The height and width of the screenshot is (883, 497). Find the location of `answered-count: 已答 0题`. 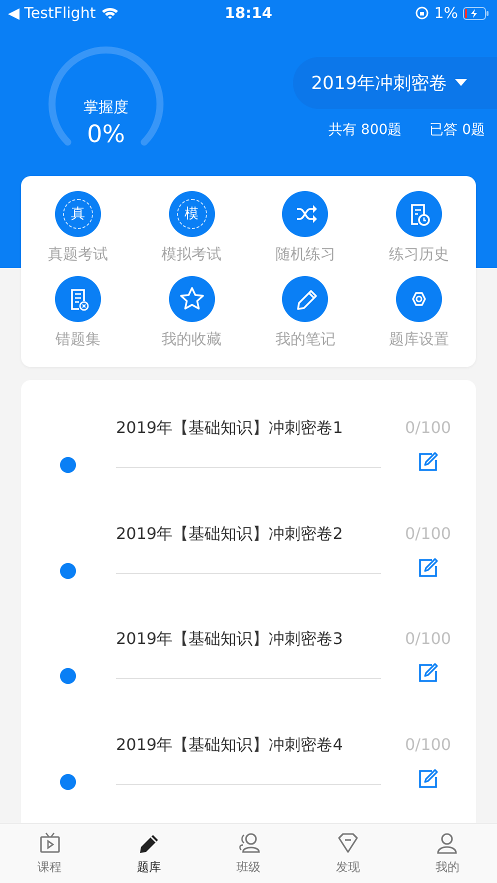

answered-count: 已答 0题 is located at coordinates (457, 130).